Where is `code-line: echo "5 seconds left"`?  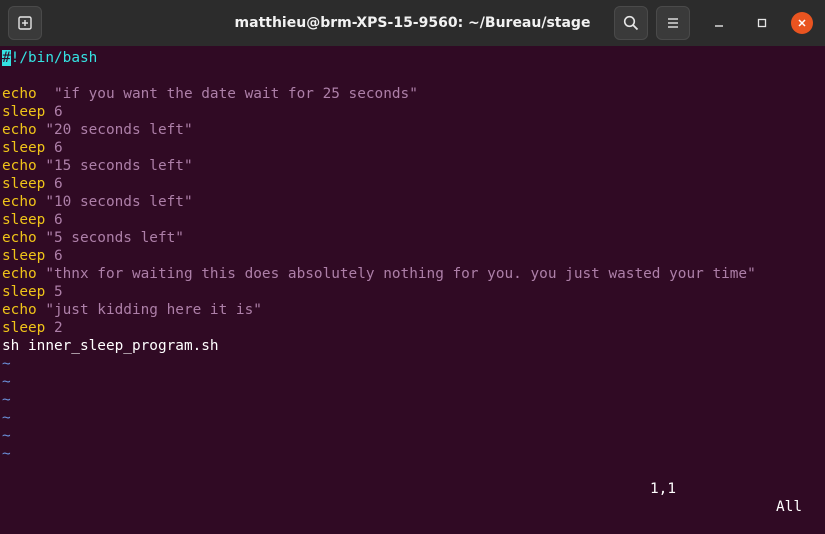 code-line: echo "5 seconds left" is located at coordinates (93, 238).